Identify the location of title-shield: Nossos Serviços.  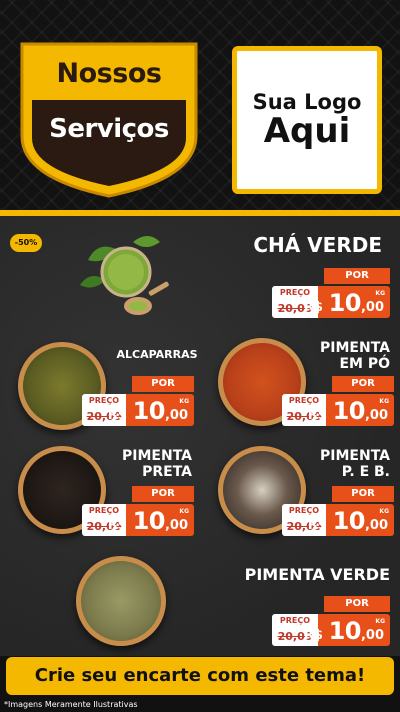
(109, 120).